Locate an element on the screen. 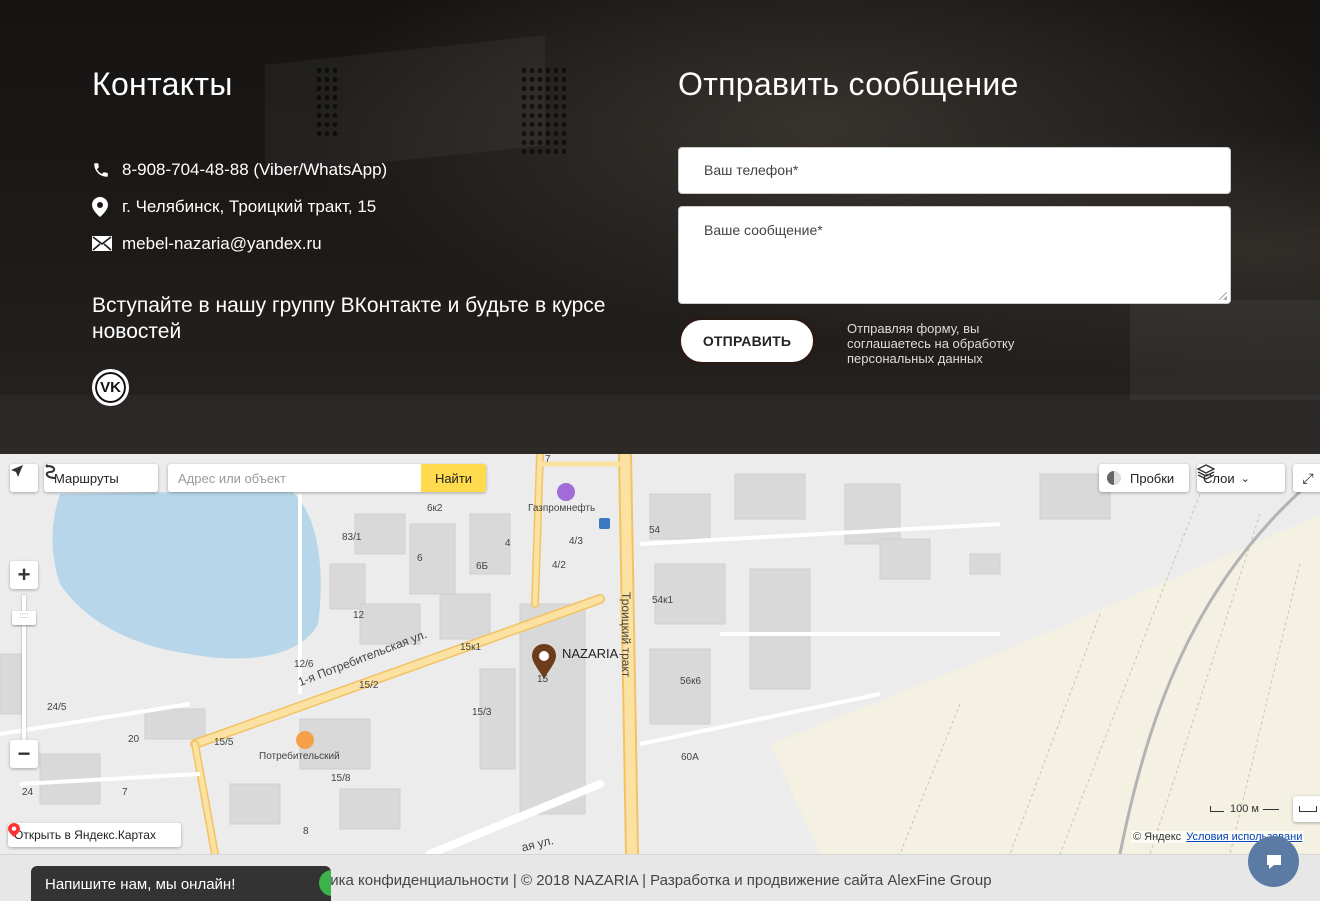  map-label: 15/2 is located at coordinates (369, 685).